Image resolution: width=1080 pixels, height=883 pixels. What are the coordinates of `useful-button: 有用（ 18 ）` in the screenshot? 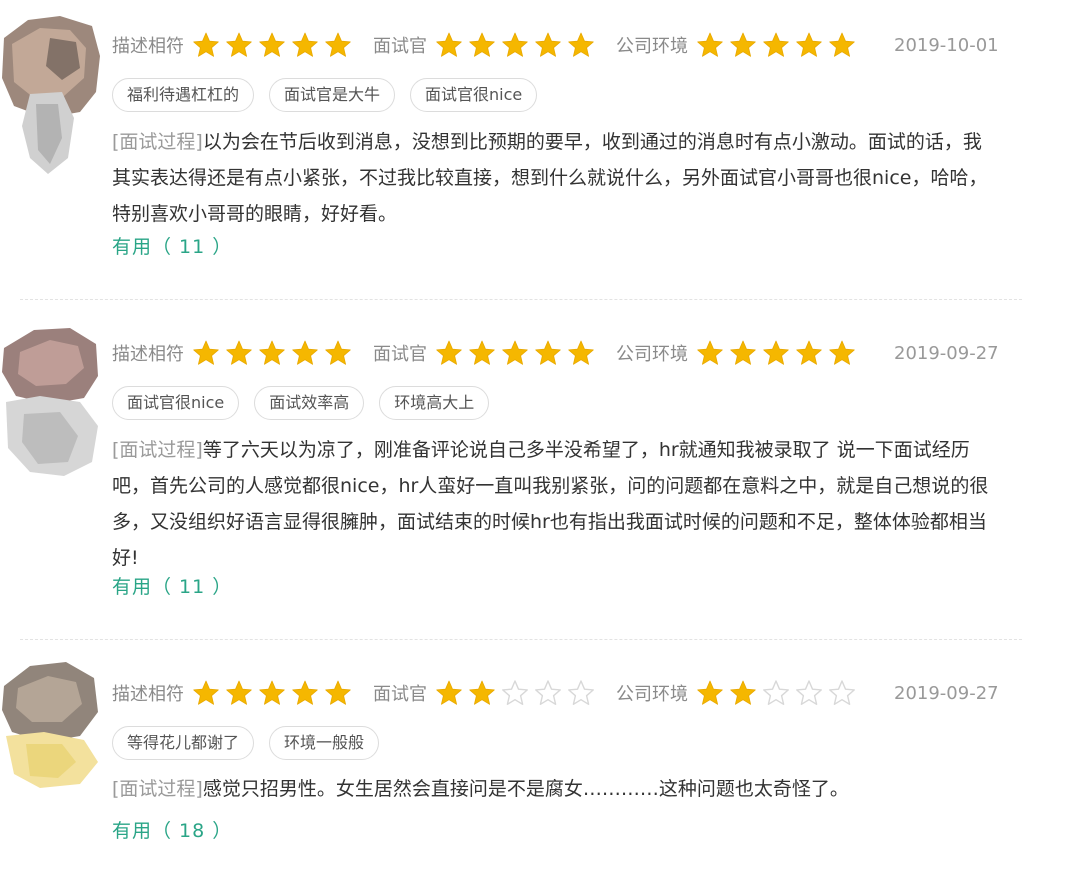 It's located at (172, 829).